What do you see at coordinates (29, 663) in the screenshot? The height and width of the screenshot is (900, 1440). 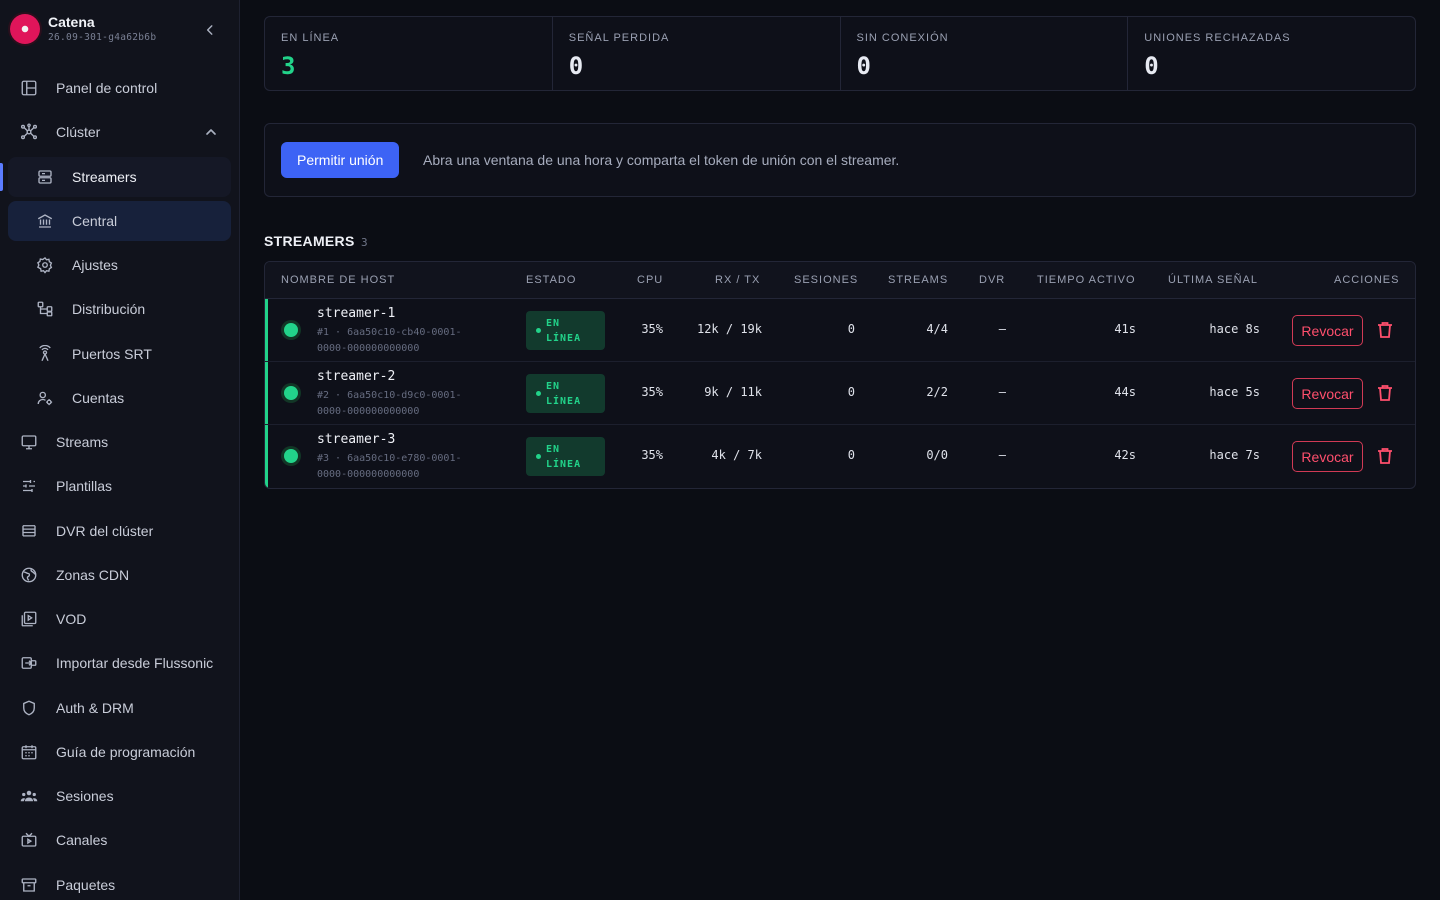 I see `import-icon` at bounding box center [29, 663].